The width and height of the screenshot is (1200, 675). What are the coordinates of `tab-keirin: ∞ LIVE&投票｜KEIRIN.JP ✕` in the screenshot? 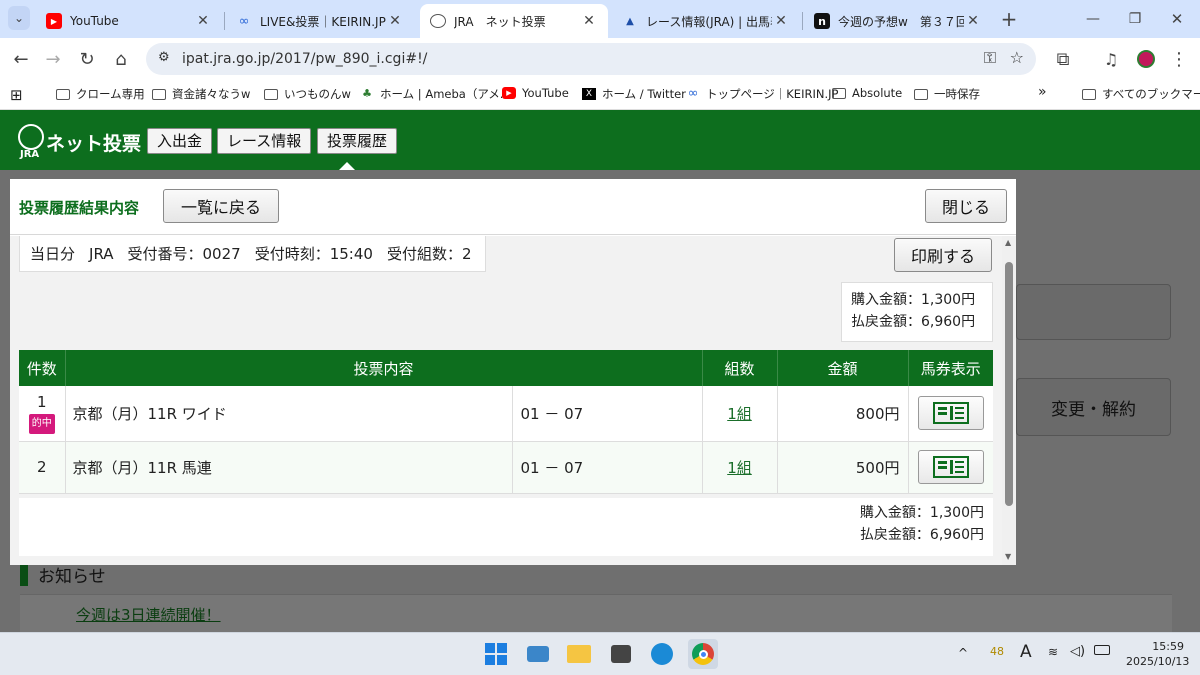 It's located at (320, 21).